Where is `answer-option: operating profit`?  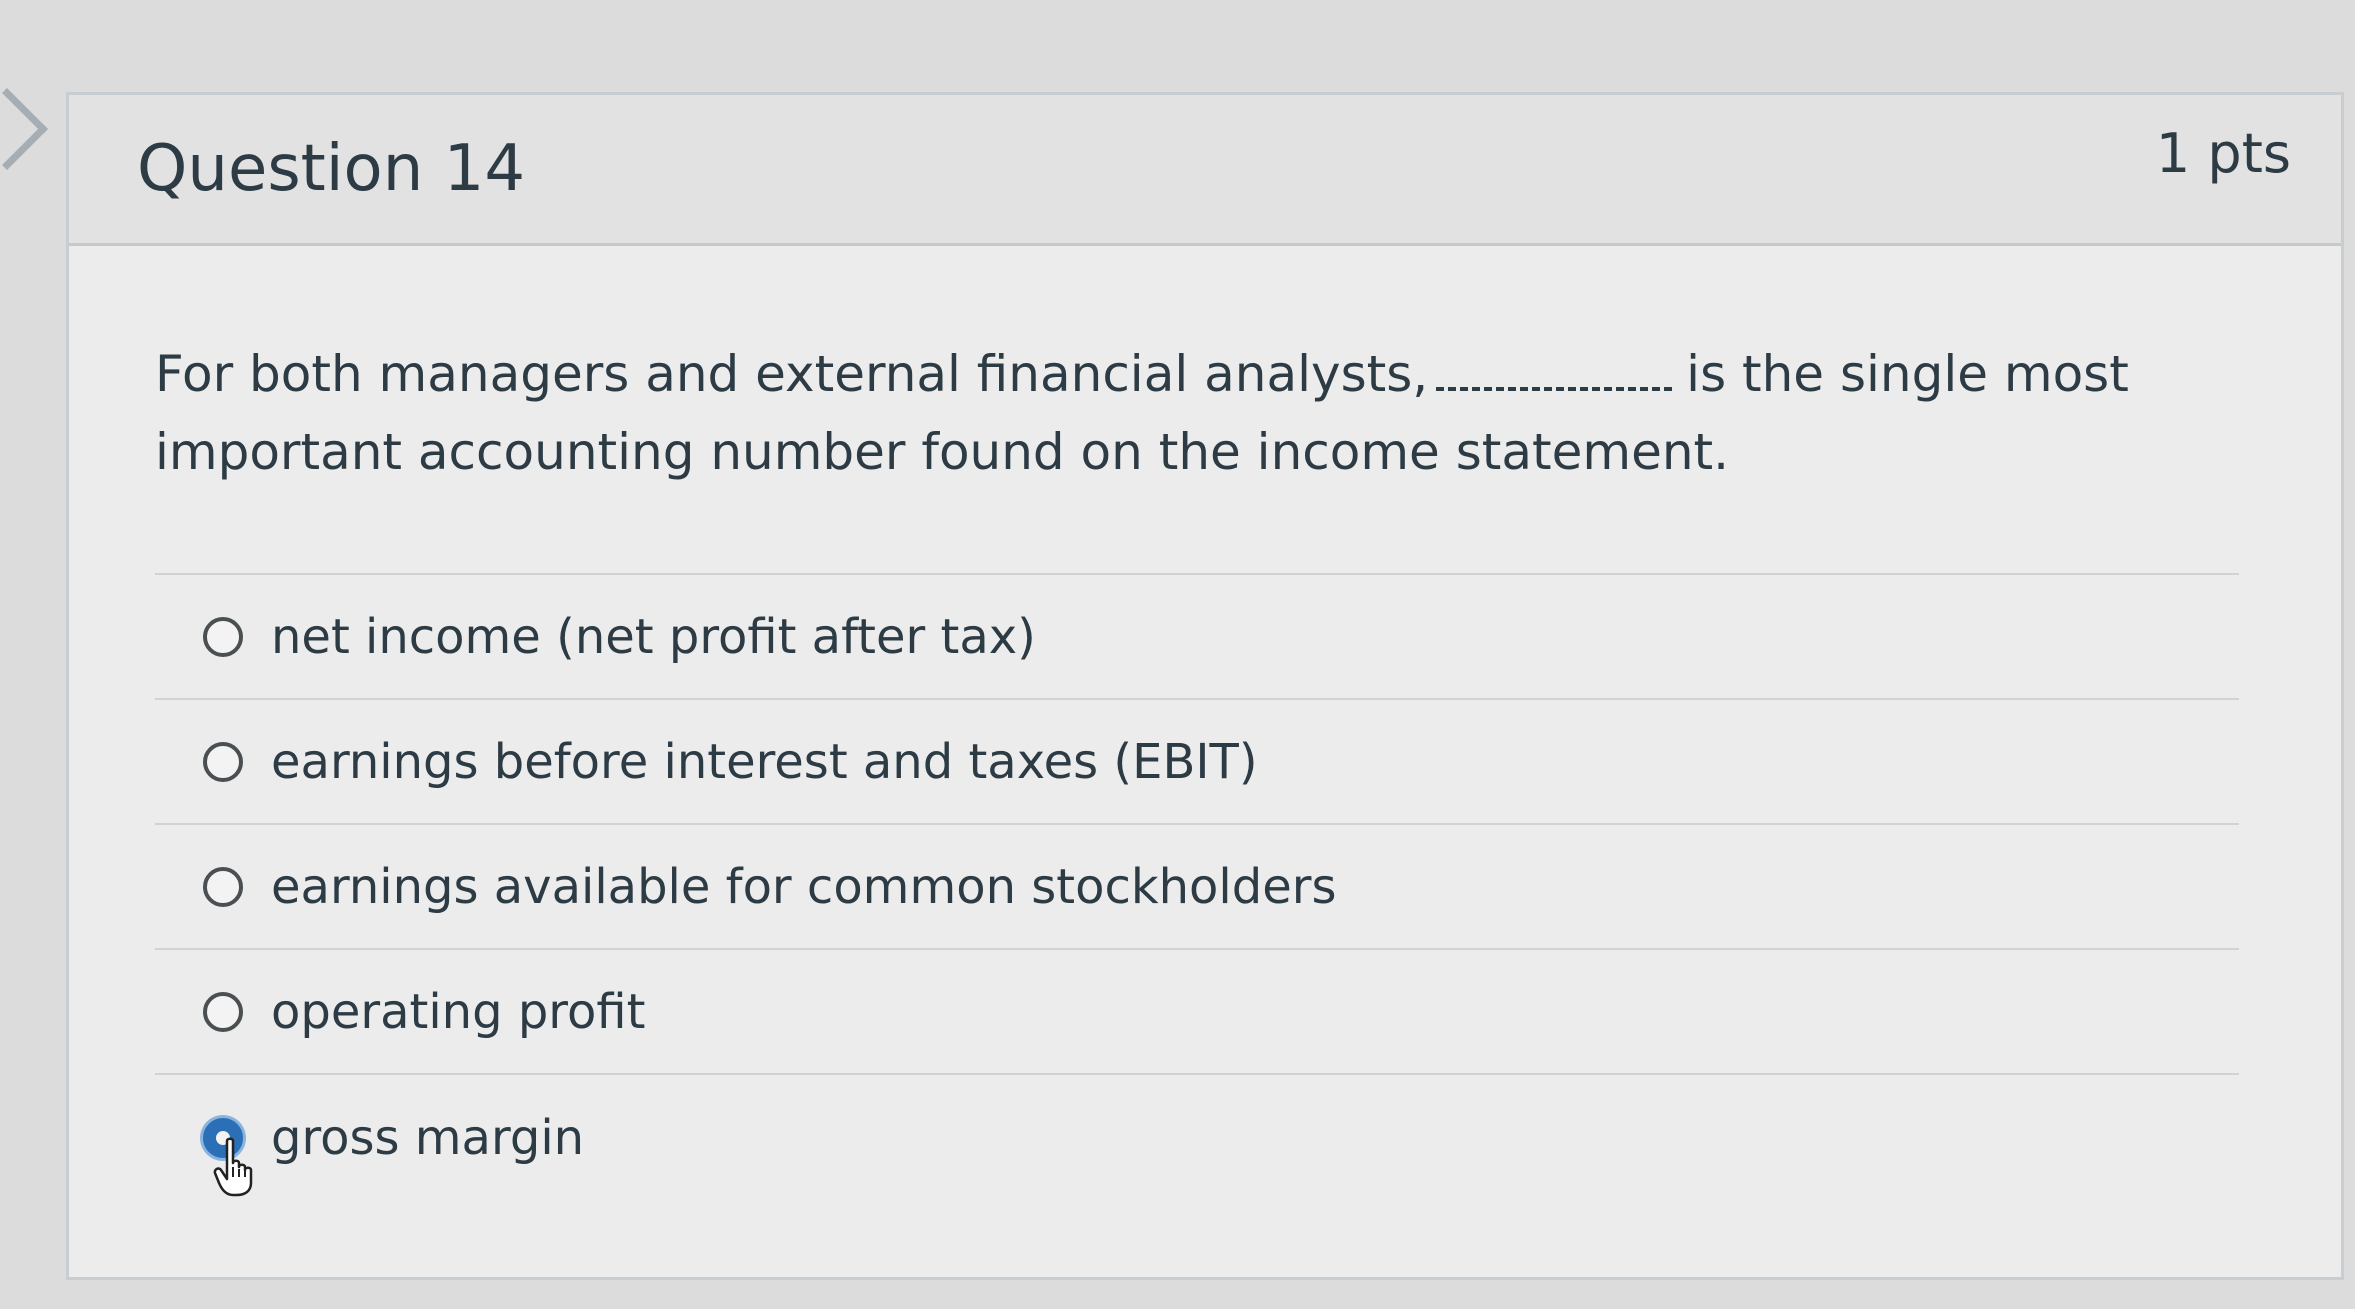
answer-option: operating profit is located at coordinates (1197, 1012).